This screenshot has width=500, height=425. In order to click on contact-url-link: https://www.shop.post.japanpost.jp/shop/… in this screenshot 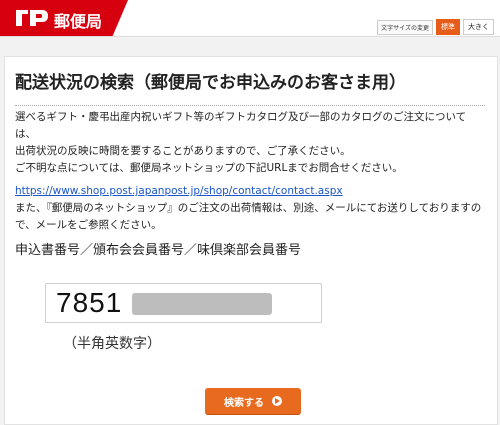, I will do `click(179, 191)`.